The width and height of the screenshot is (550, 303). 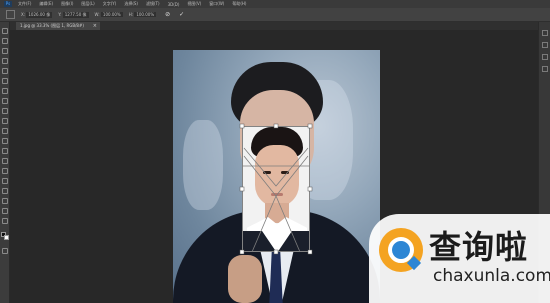 I want to click on history-brush-tool-icon, so click(x=5, y=121).